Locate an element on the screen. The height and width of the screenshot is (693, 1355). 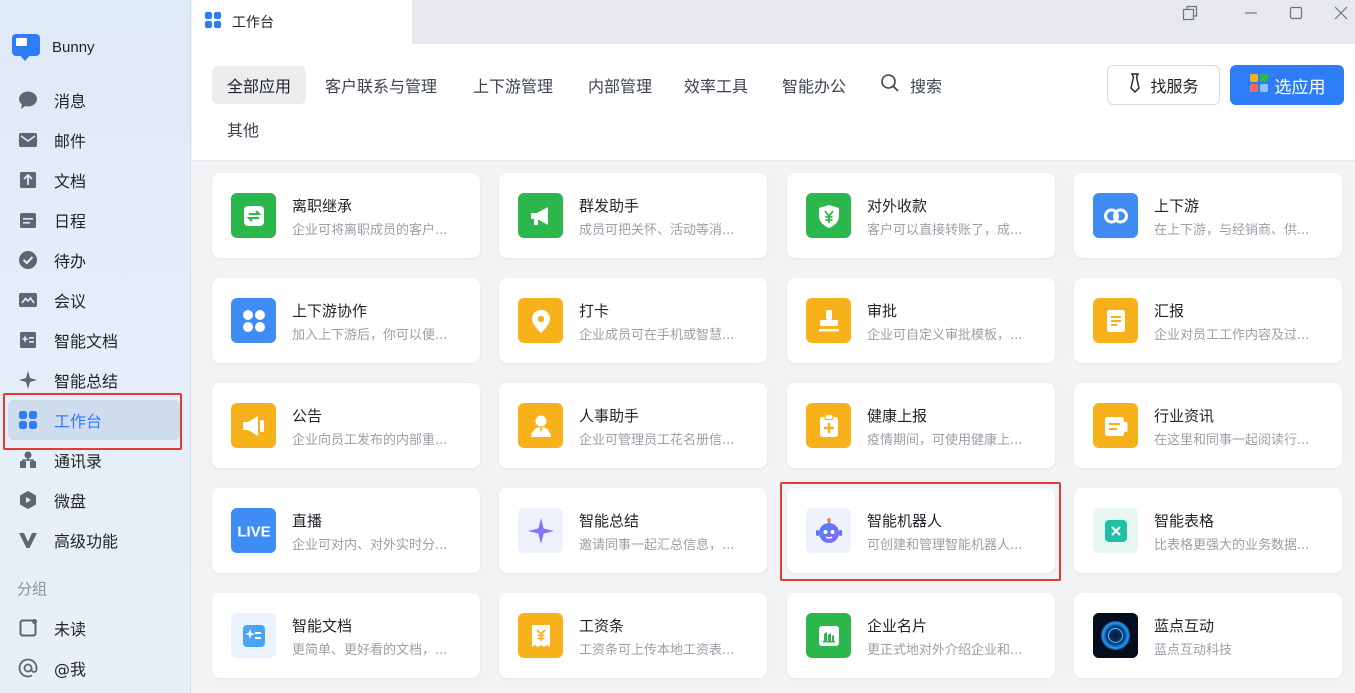
tab-smart-office: 智能办公 is located at coordinates (814, 85).